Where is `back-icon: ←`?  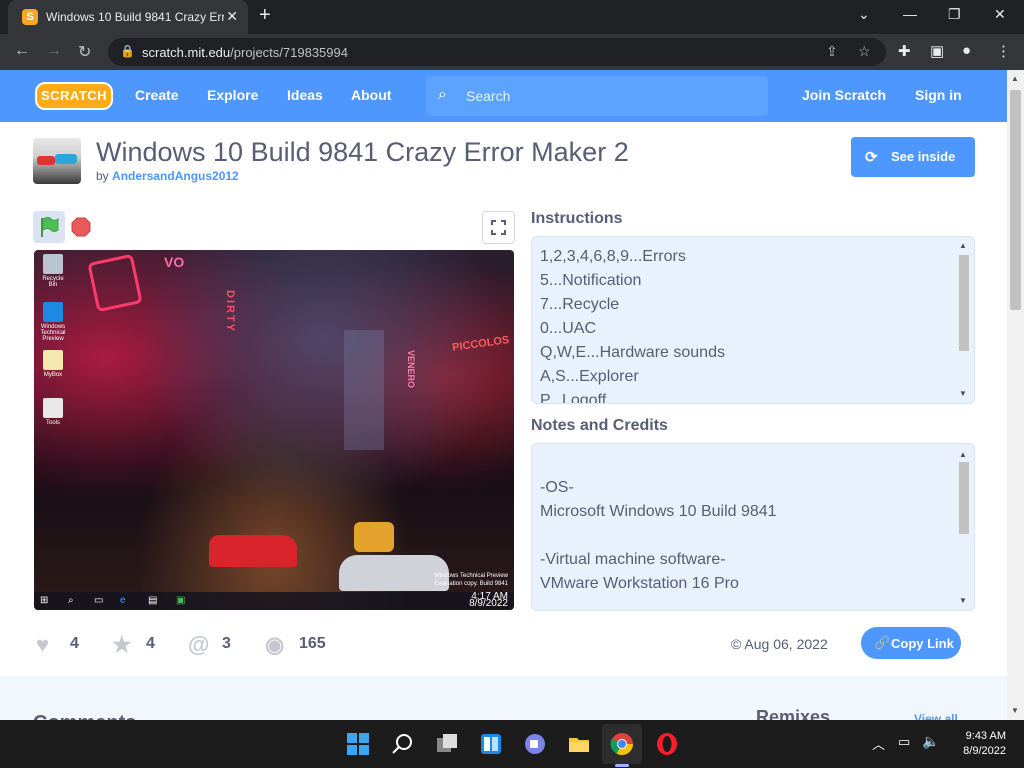 back-icon: ← is located at coordinates (22, 51).